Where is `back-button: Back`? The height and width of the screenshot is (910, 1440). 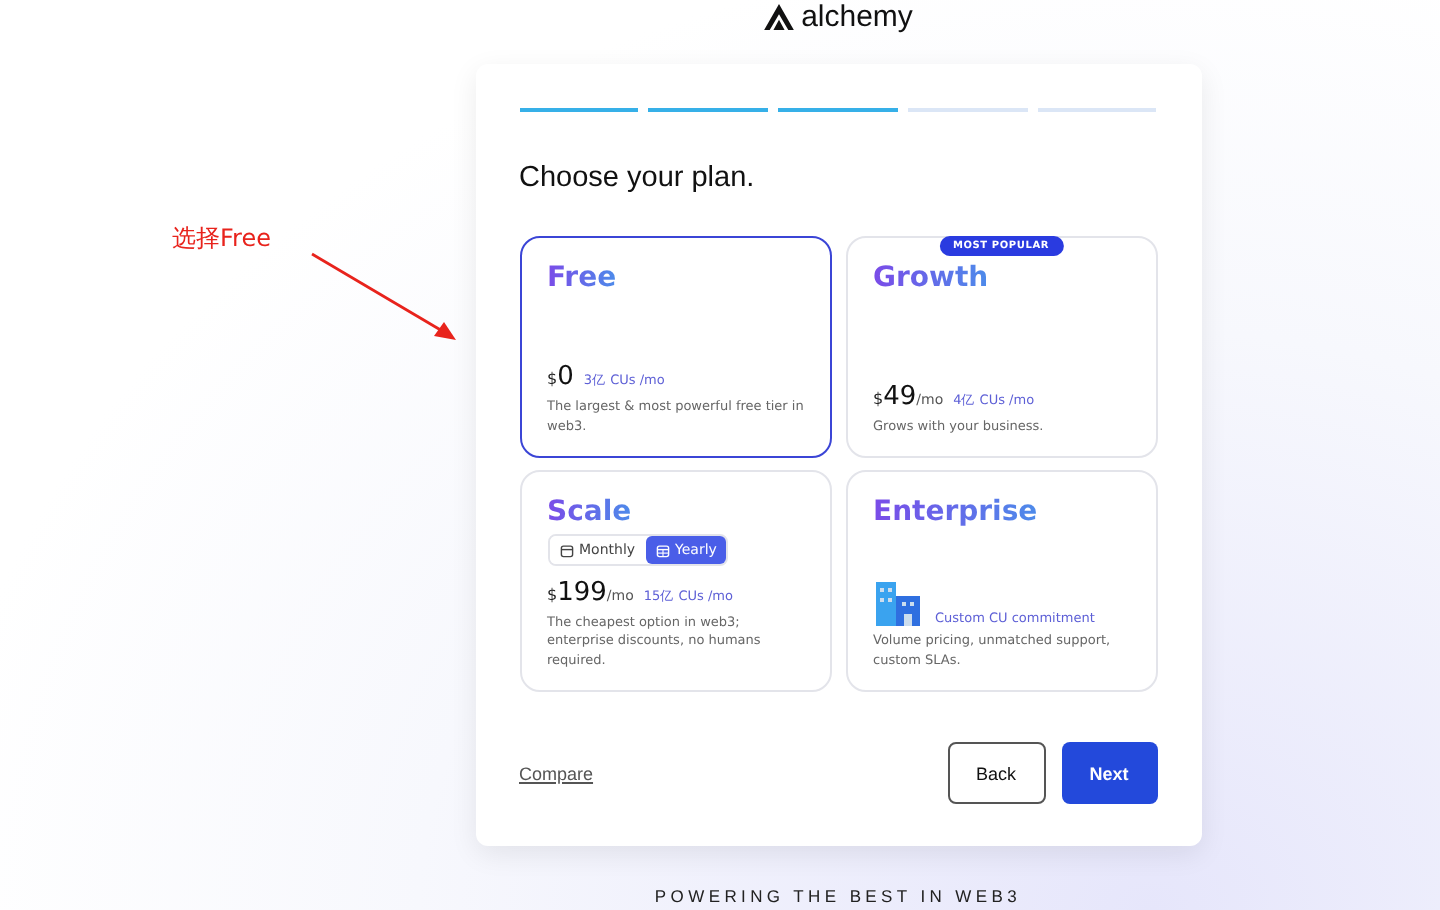
back-button: Back is located at coordinates (996, 773).